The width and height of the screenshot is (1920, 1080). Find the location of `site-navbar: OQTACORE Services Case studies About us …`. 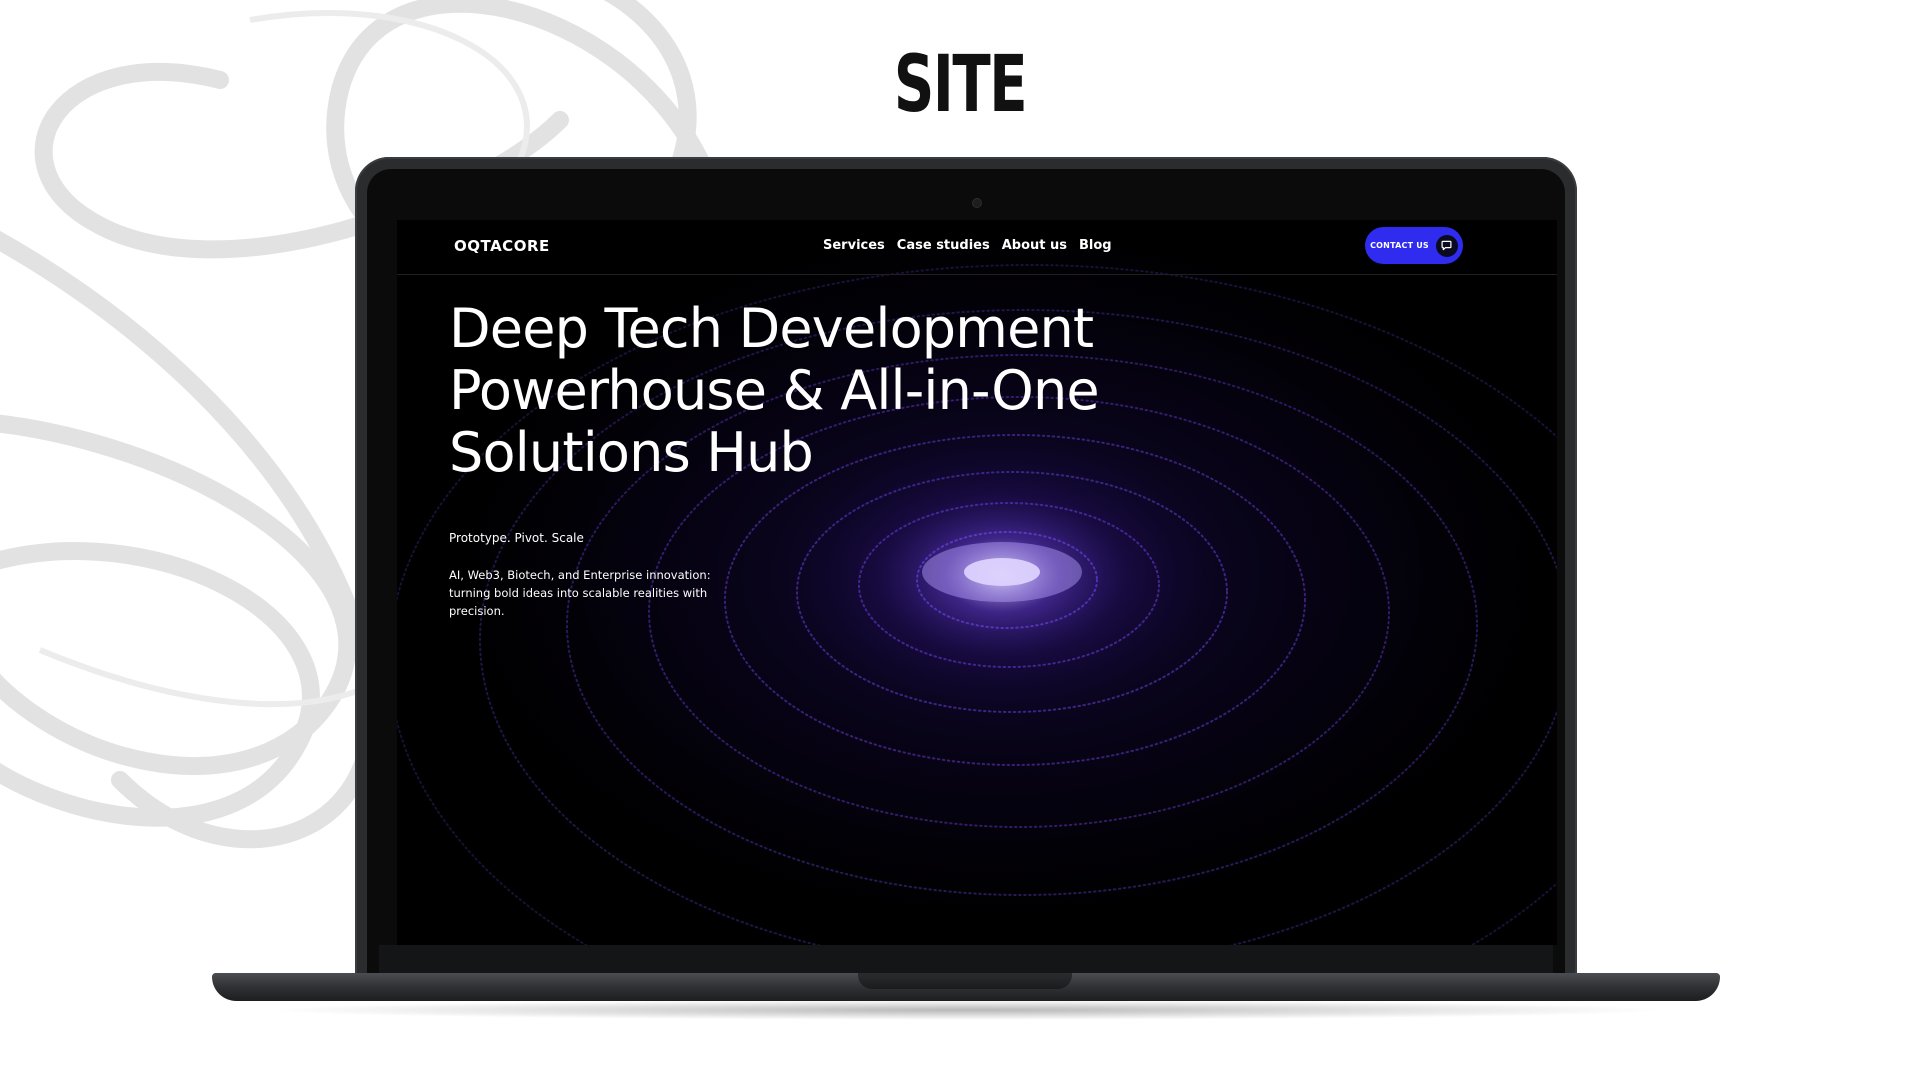

site-navbar: OQTACORE Services Case studies About us … is located at coordinates (977, 247).